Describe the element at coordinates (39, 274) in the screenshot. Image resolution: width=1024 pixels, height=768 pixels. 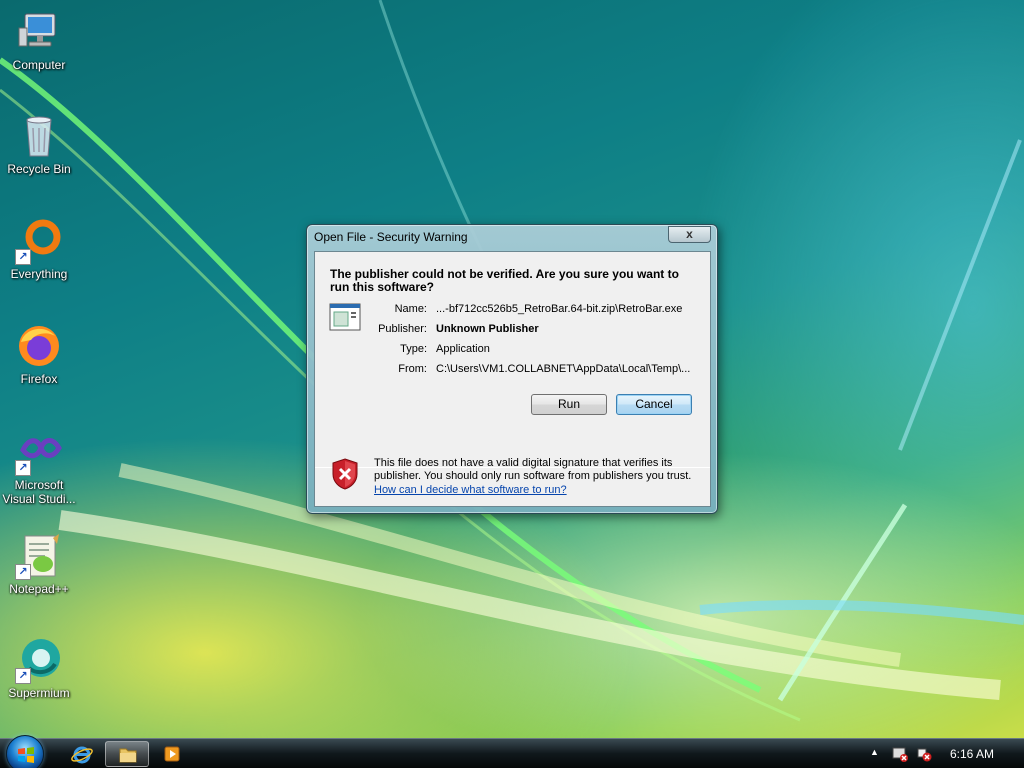
I see `desktop-icon-label: Everything` at that location.